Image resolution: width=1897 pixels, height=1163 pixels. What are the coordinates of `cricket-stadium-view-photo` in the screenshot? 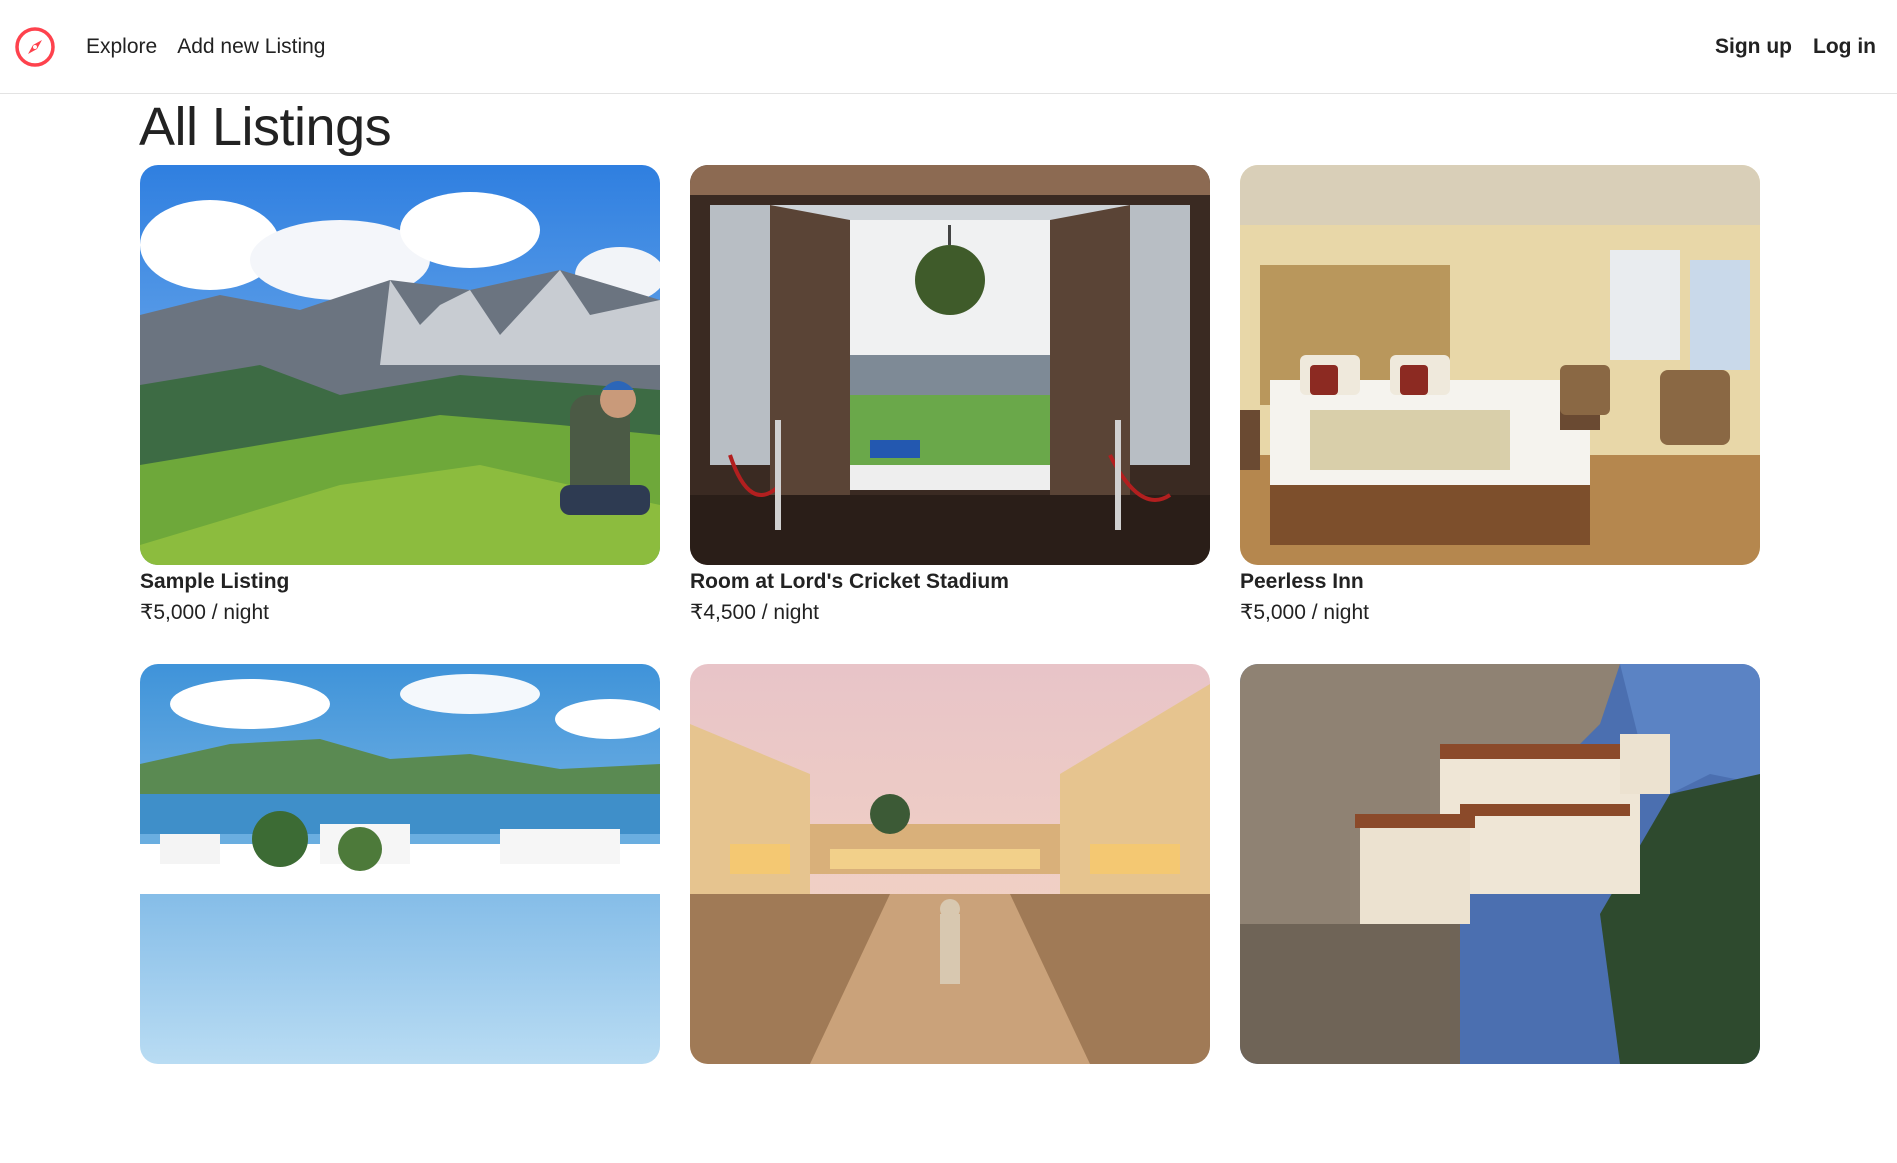 It's located at (950, 365).